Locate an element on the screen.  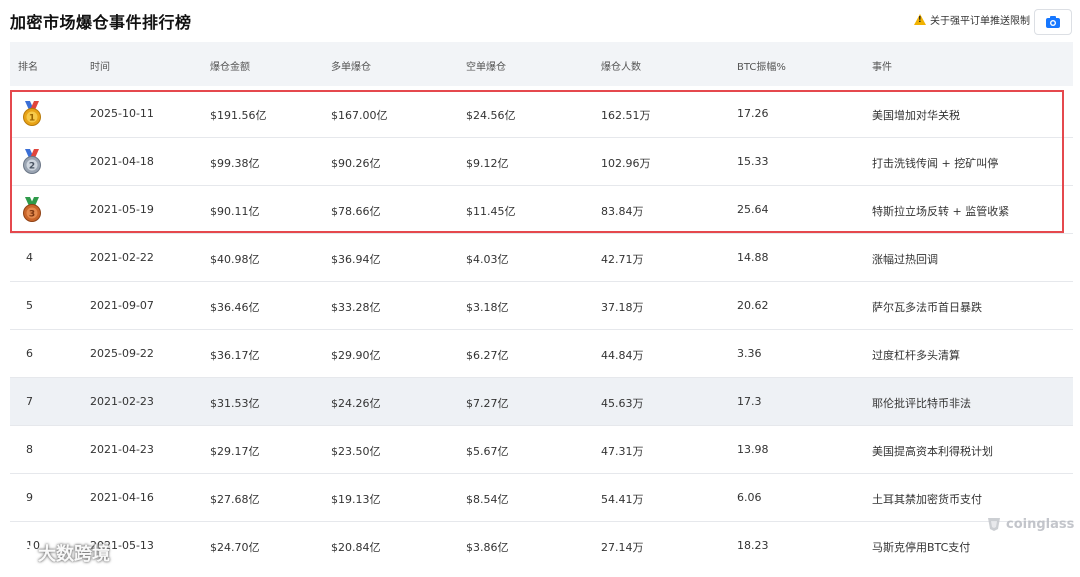
header-liquidation-amount: 爆仓金额 is located at coordinates (230, 65).